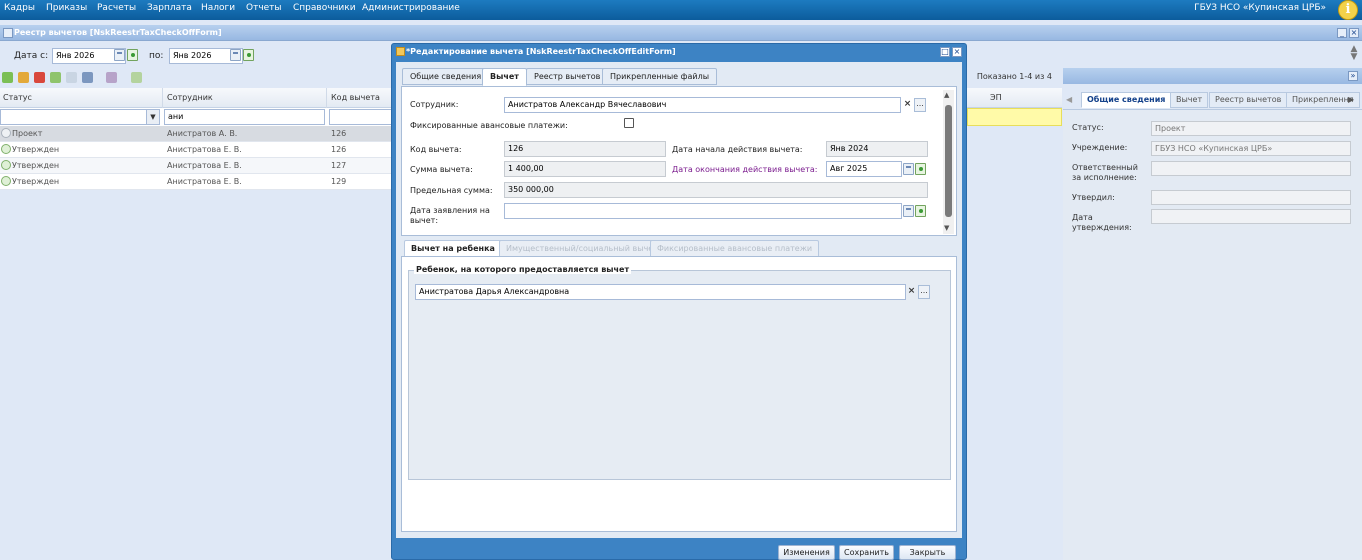 This screenshot has width=1362, height=560. I want to click on end-date-label: Дата окончания действия вычета:, so click(745, 169).